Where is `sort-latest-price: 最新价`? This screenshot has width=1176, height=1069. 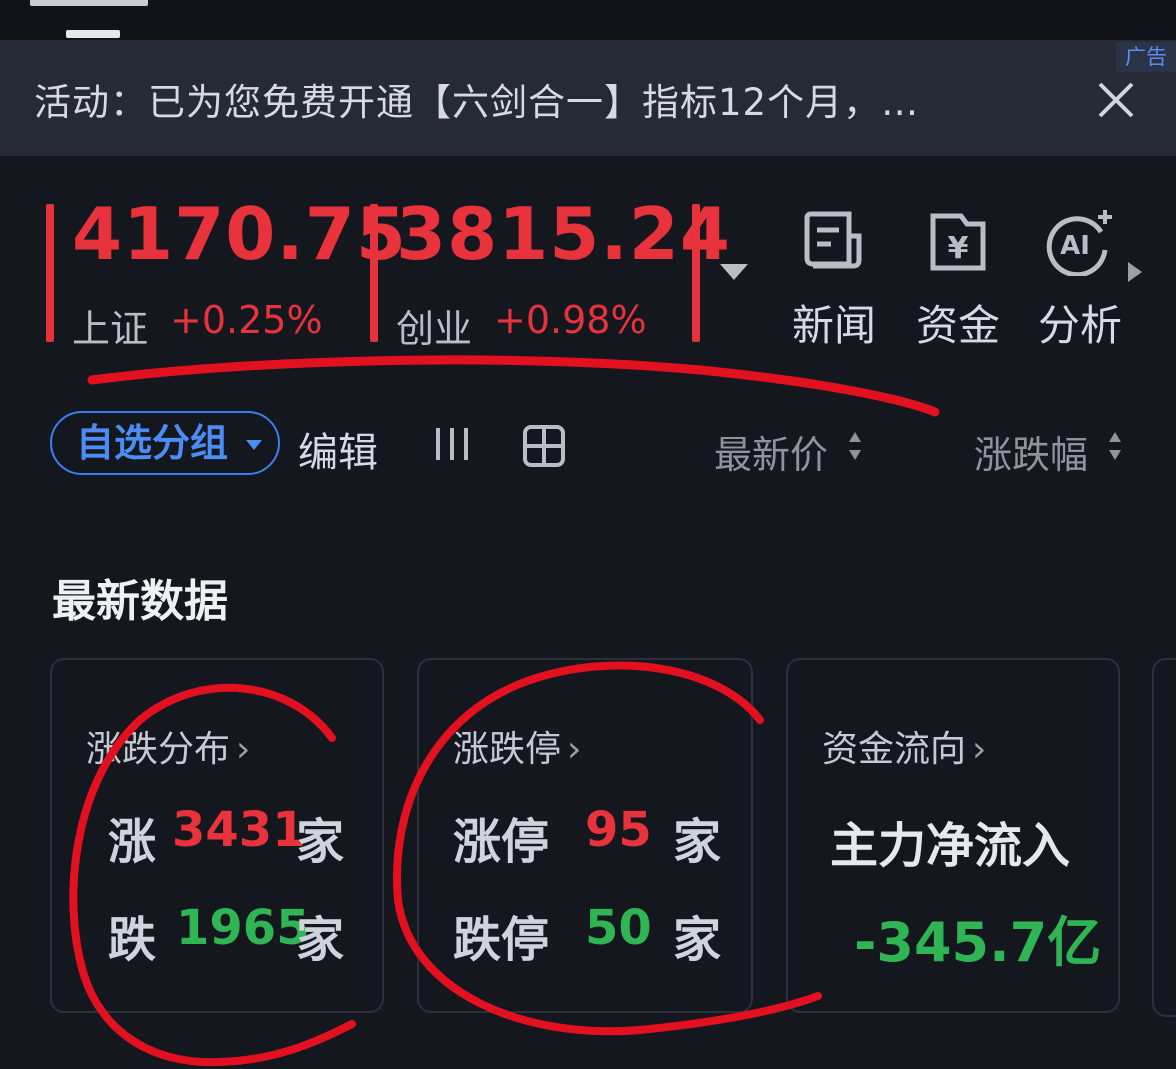 sort-latest-price: 最新价 is located at coordinates (771, 451).